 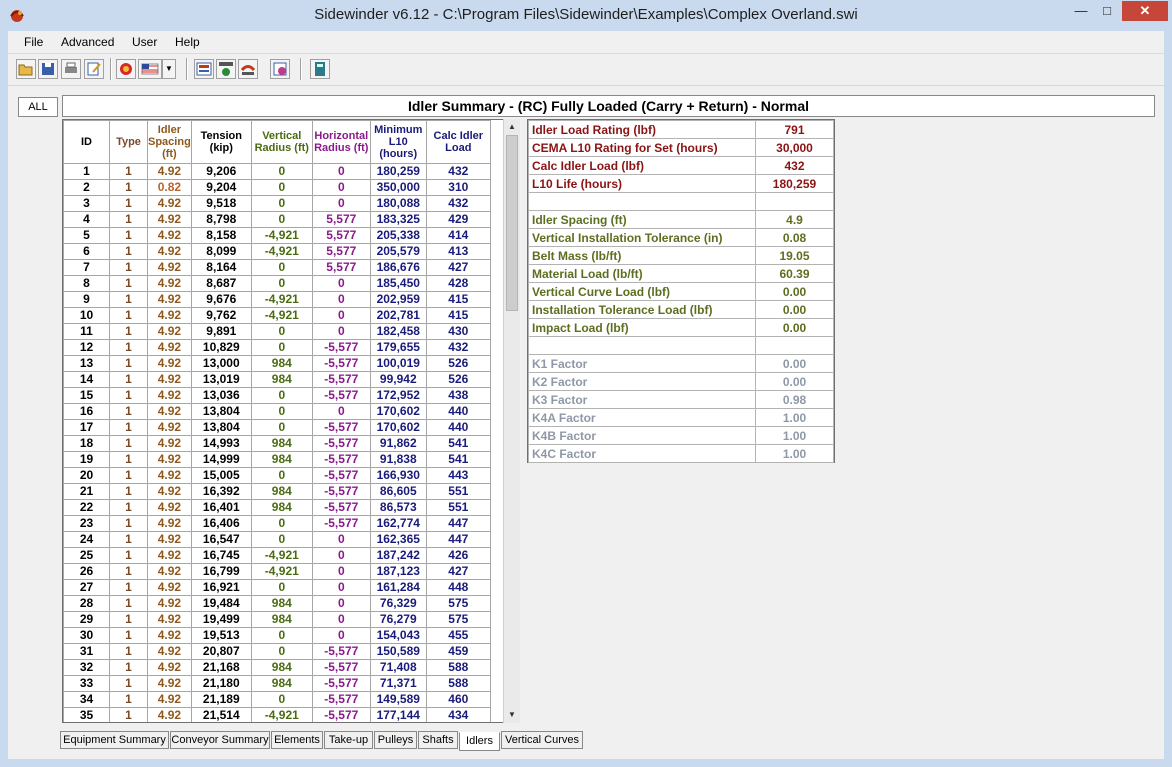 I want to click on cell-tension: 9,676, so click(x=221, y=299).